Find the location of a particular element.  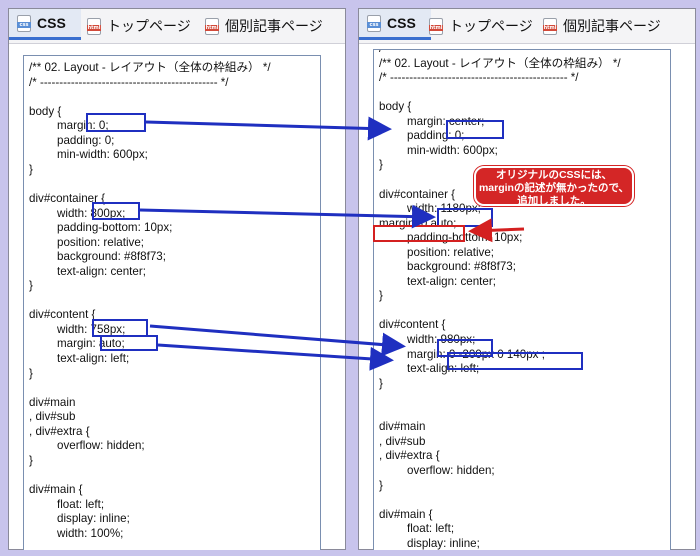

callout-note: オリジナルのCSSには、 marginの記述が無かったので、 追加しました。 is located at coordinates (554, 186).